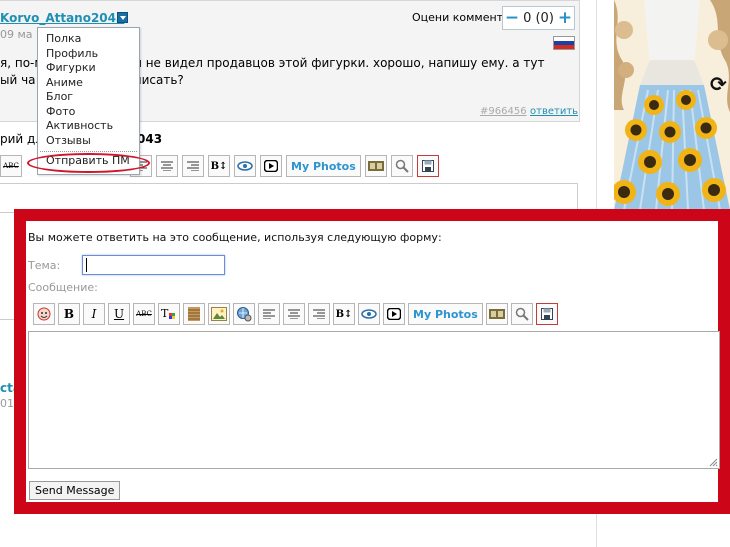 Image resolution: width=730 pixels, height=547 pixels. What do you see at coordinates (88, 163) in the screenshot?
I see `send-pm-highlight-circle` at bounding box center [88, 163].